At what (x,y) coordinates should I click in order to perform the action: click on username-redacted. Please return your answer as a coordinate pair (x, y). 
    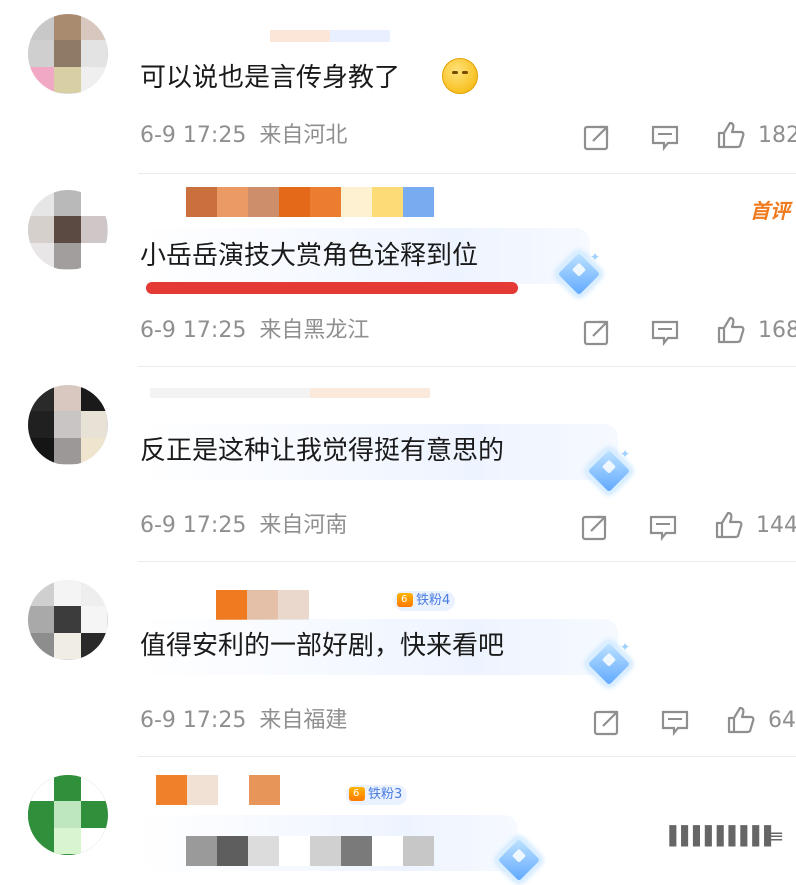
    Looking at the image, I should click on (218, 790).